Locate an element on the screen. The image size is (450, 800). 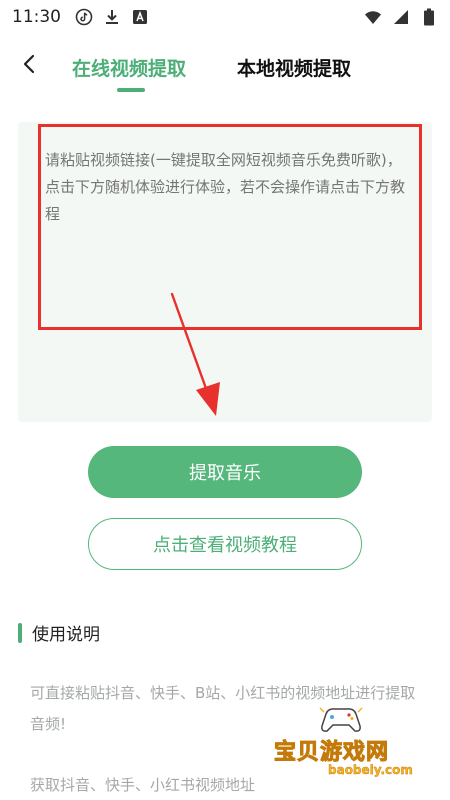
watermark-url-text: baobeiy.com is located at coordinates (370, 770).